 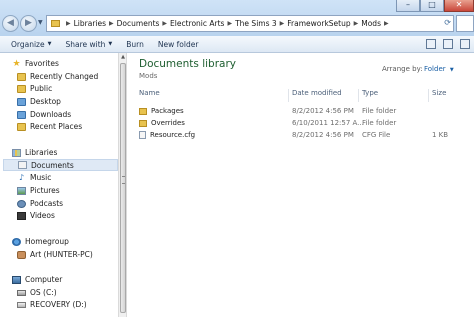 I want to click on nav-item-label: OS (C:), so click(x=43, y=292).